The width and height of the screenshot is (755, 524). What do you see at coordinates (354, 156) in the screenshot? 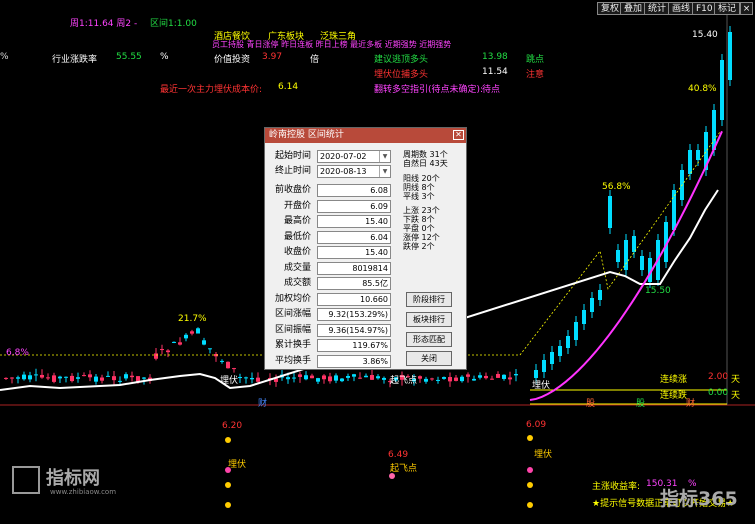
I see `start-date-picker: 2020-07-02 ▼` at bounding box center [354, 156].